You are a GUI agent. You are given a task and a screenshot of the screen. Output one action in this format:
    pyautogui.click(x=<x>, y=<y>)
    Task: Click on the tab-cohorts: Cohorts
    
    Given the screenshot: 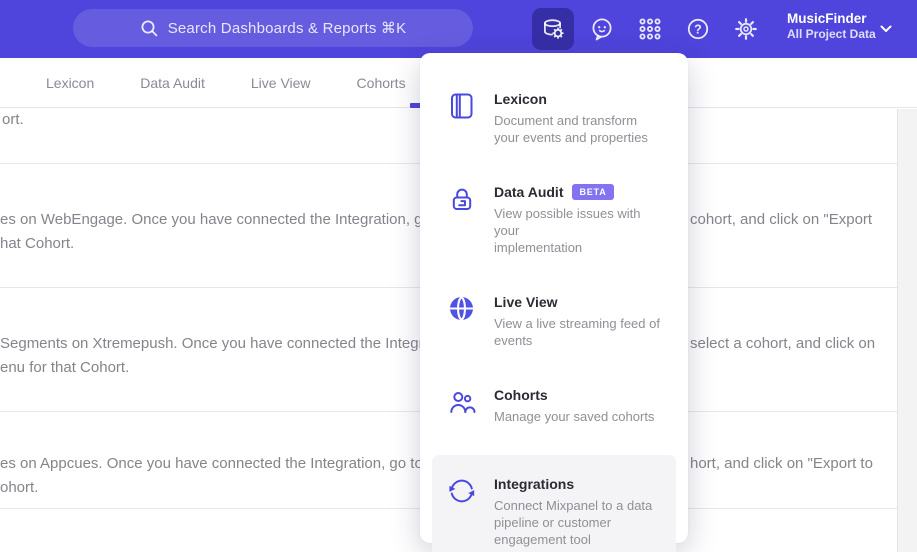 What is the action you would take?
    pyautogui.click(x=381, y=83)
    